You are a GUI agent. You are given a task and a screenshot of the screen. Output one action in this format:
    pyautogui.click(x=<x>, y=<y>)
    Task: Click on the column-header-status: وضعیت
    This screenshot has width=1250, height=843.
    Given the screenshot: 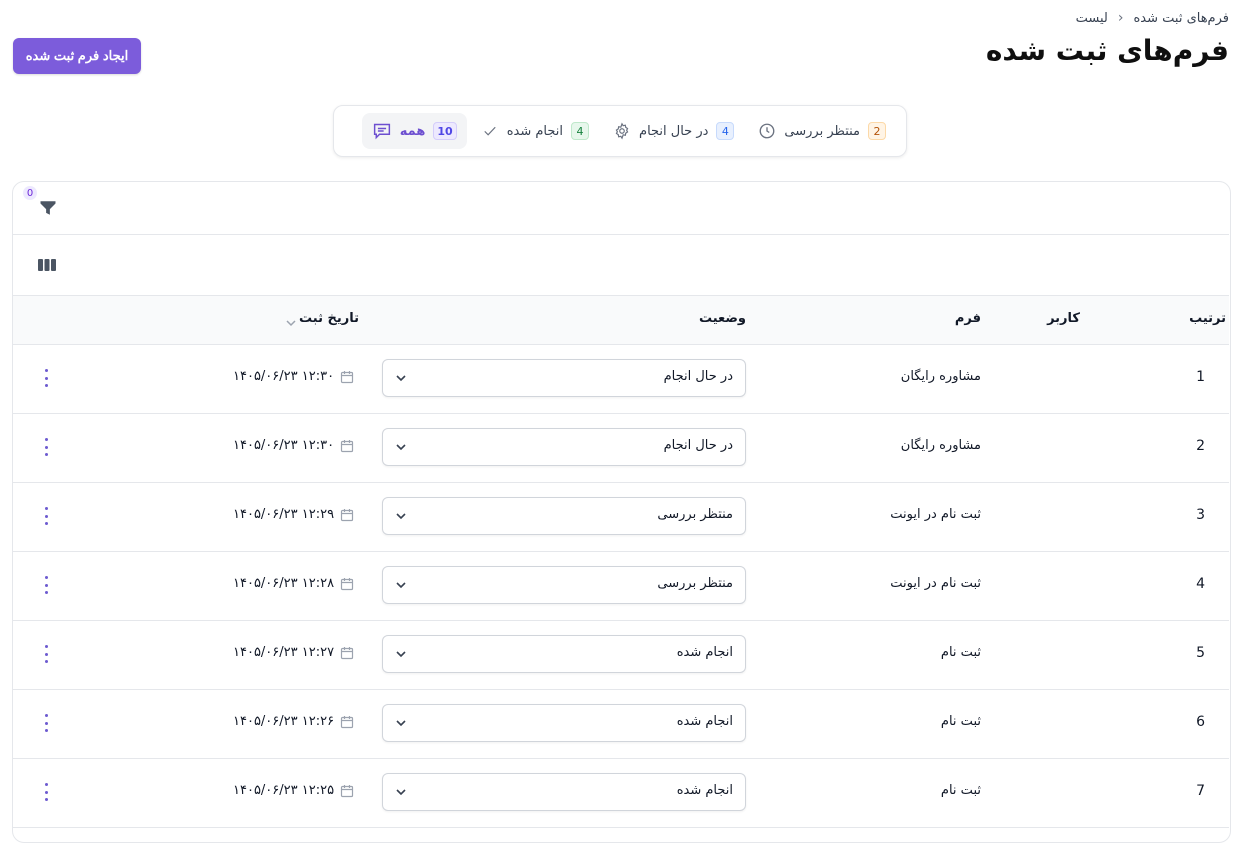 What is the action you would take?
    pyautogui.click(x=722, y=318)
    